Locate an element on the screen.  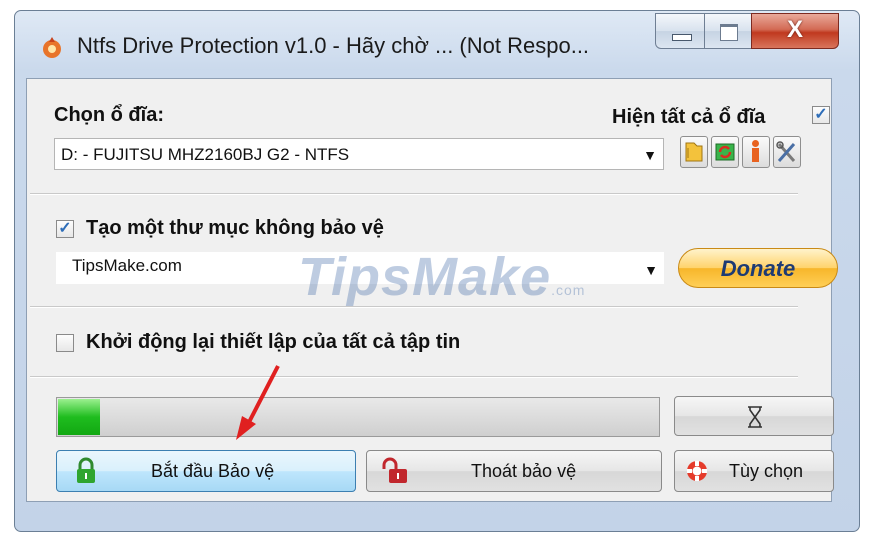
donate-label: Donate is located at coordinates (758, 268).